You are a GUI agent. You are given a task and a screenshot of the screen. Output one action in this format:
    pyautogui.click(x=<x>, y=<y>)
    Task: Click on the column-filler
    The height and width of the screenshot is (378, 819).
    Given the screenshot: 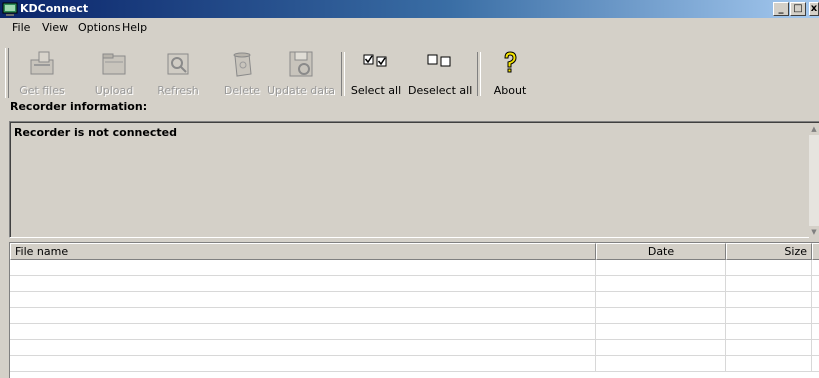 What is the action you would take?
    pyautogui.click(x=815, y=251)
    